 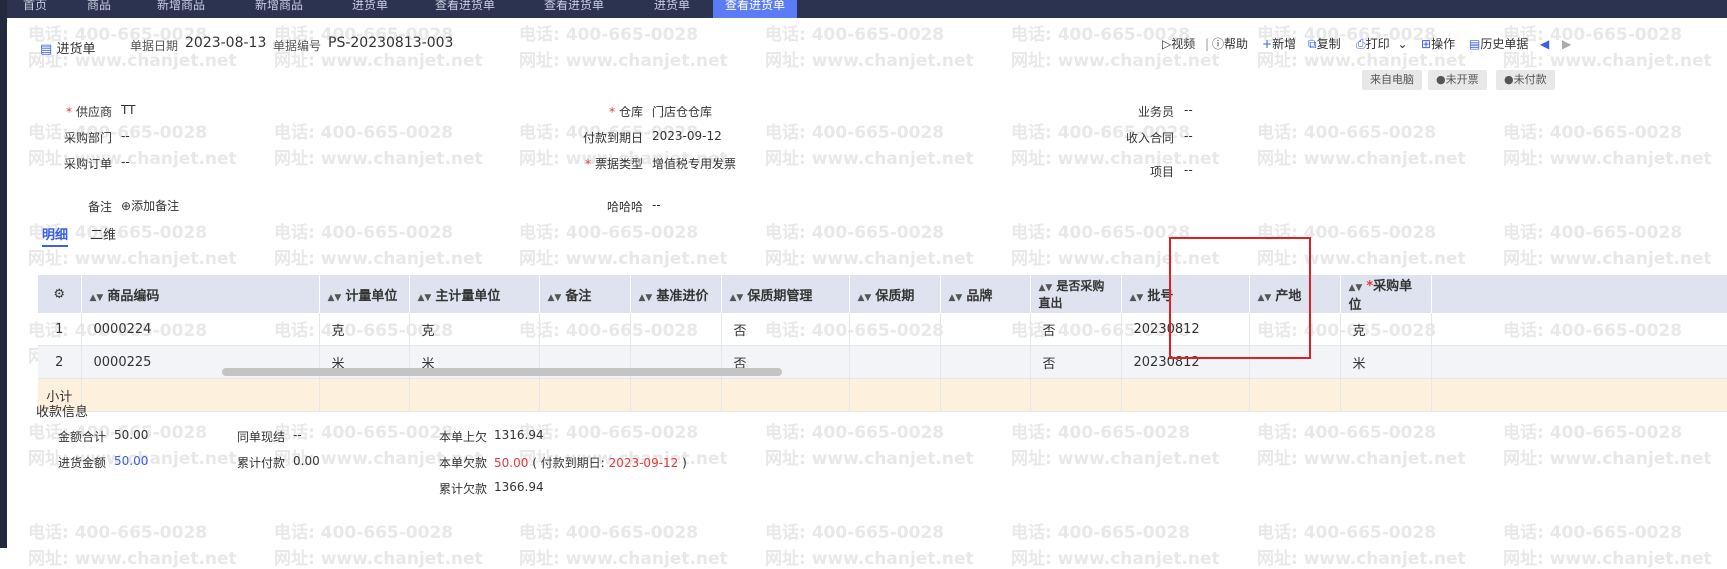 What do you see at coordinates (643, 463) in the screenshot?
I see `owe-due-value: 2023-09-12` at bounding box center [643, 463].